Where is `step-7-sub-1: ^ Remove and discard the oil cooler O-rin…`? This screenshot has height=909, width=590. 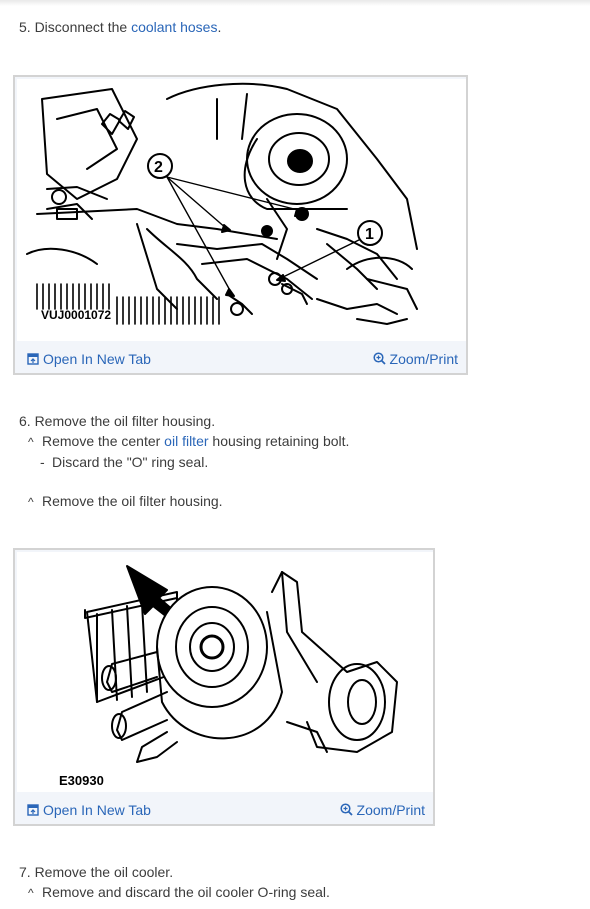 step-7-sub-1: ^ Remove and discard the oil cooler O-rin… is located at coordinates (179, 892).